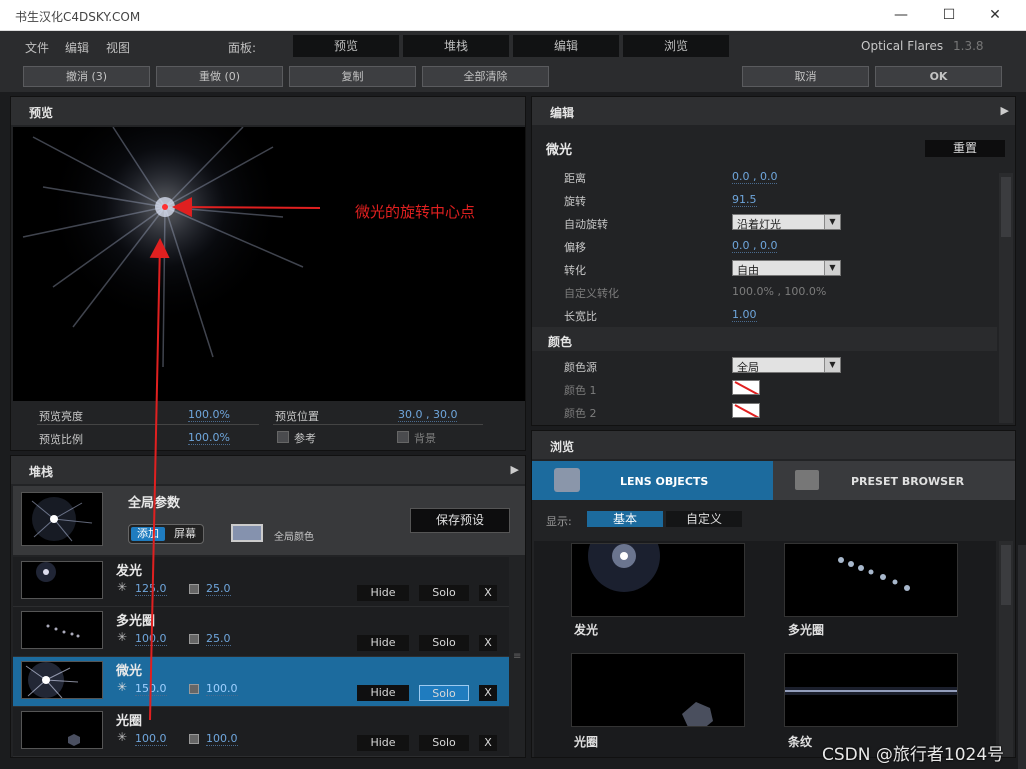 The image size is (1026, 769). What do you see at coordinates (247, 533) in the screenshot?
I see `global-color-swatch` at bounding box center [247, 533].